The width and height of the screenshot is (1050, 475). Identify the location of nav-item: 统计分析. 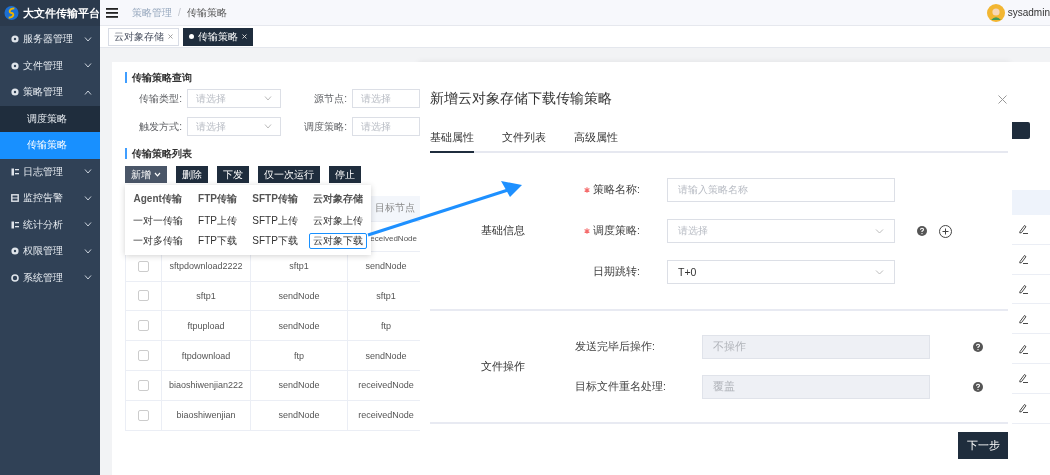
(50, 224).